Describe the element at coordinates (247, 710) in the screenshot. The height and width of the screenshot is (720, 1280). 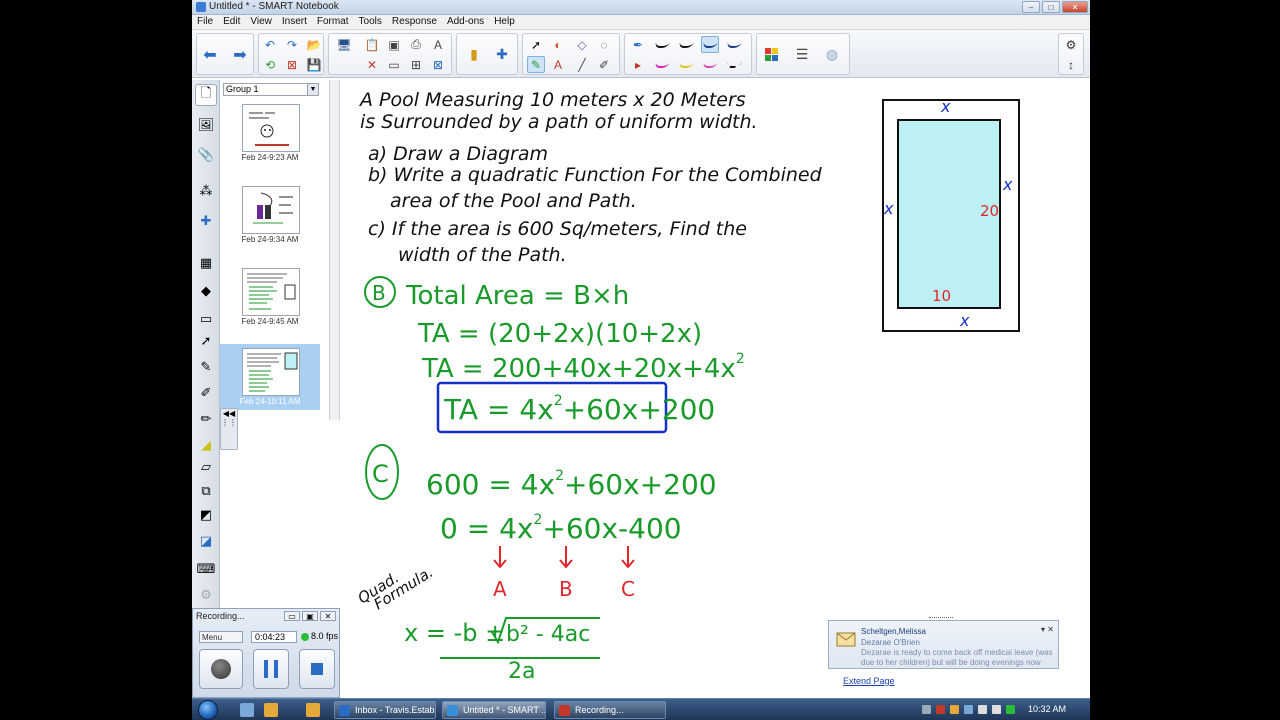
I see `show-desktop-icon` at that location.